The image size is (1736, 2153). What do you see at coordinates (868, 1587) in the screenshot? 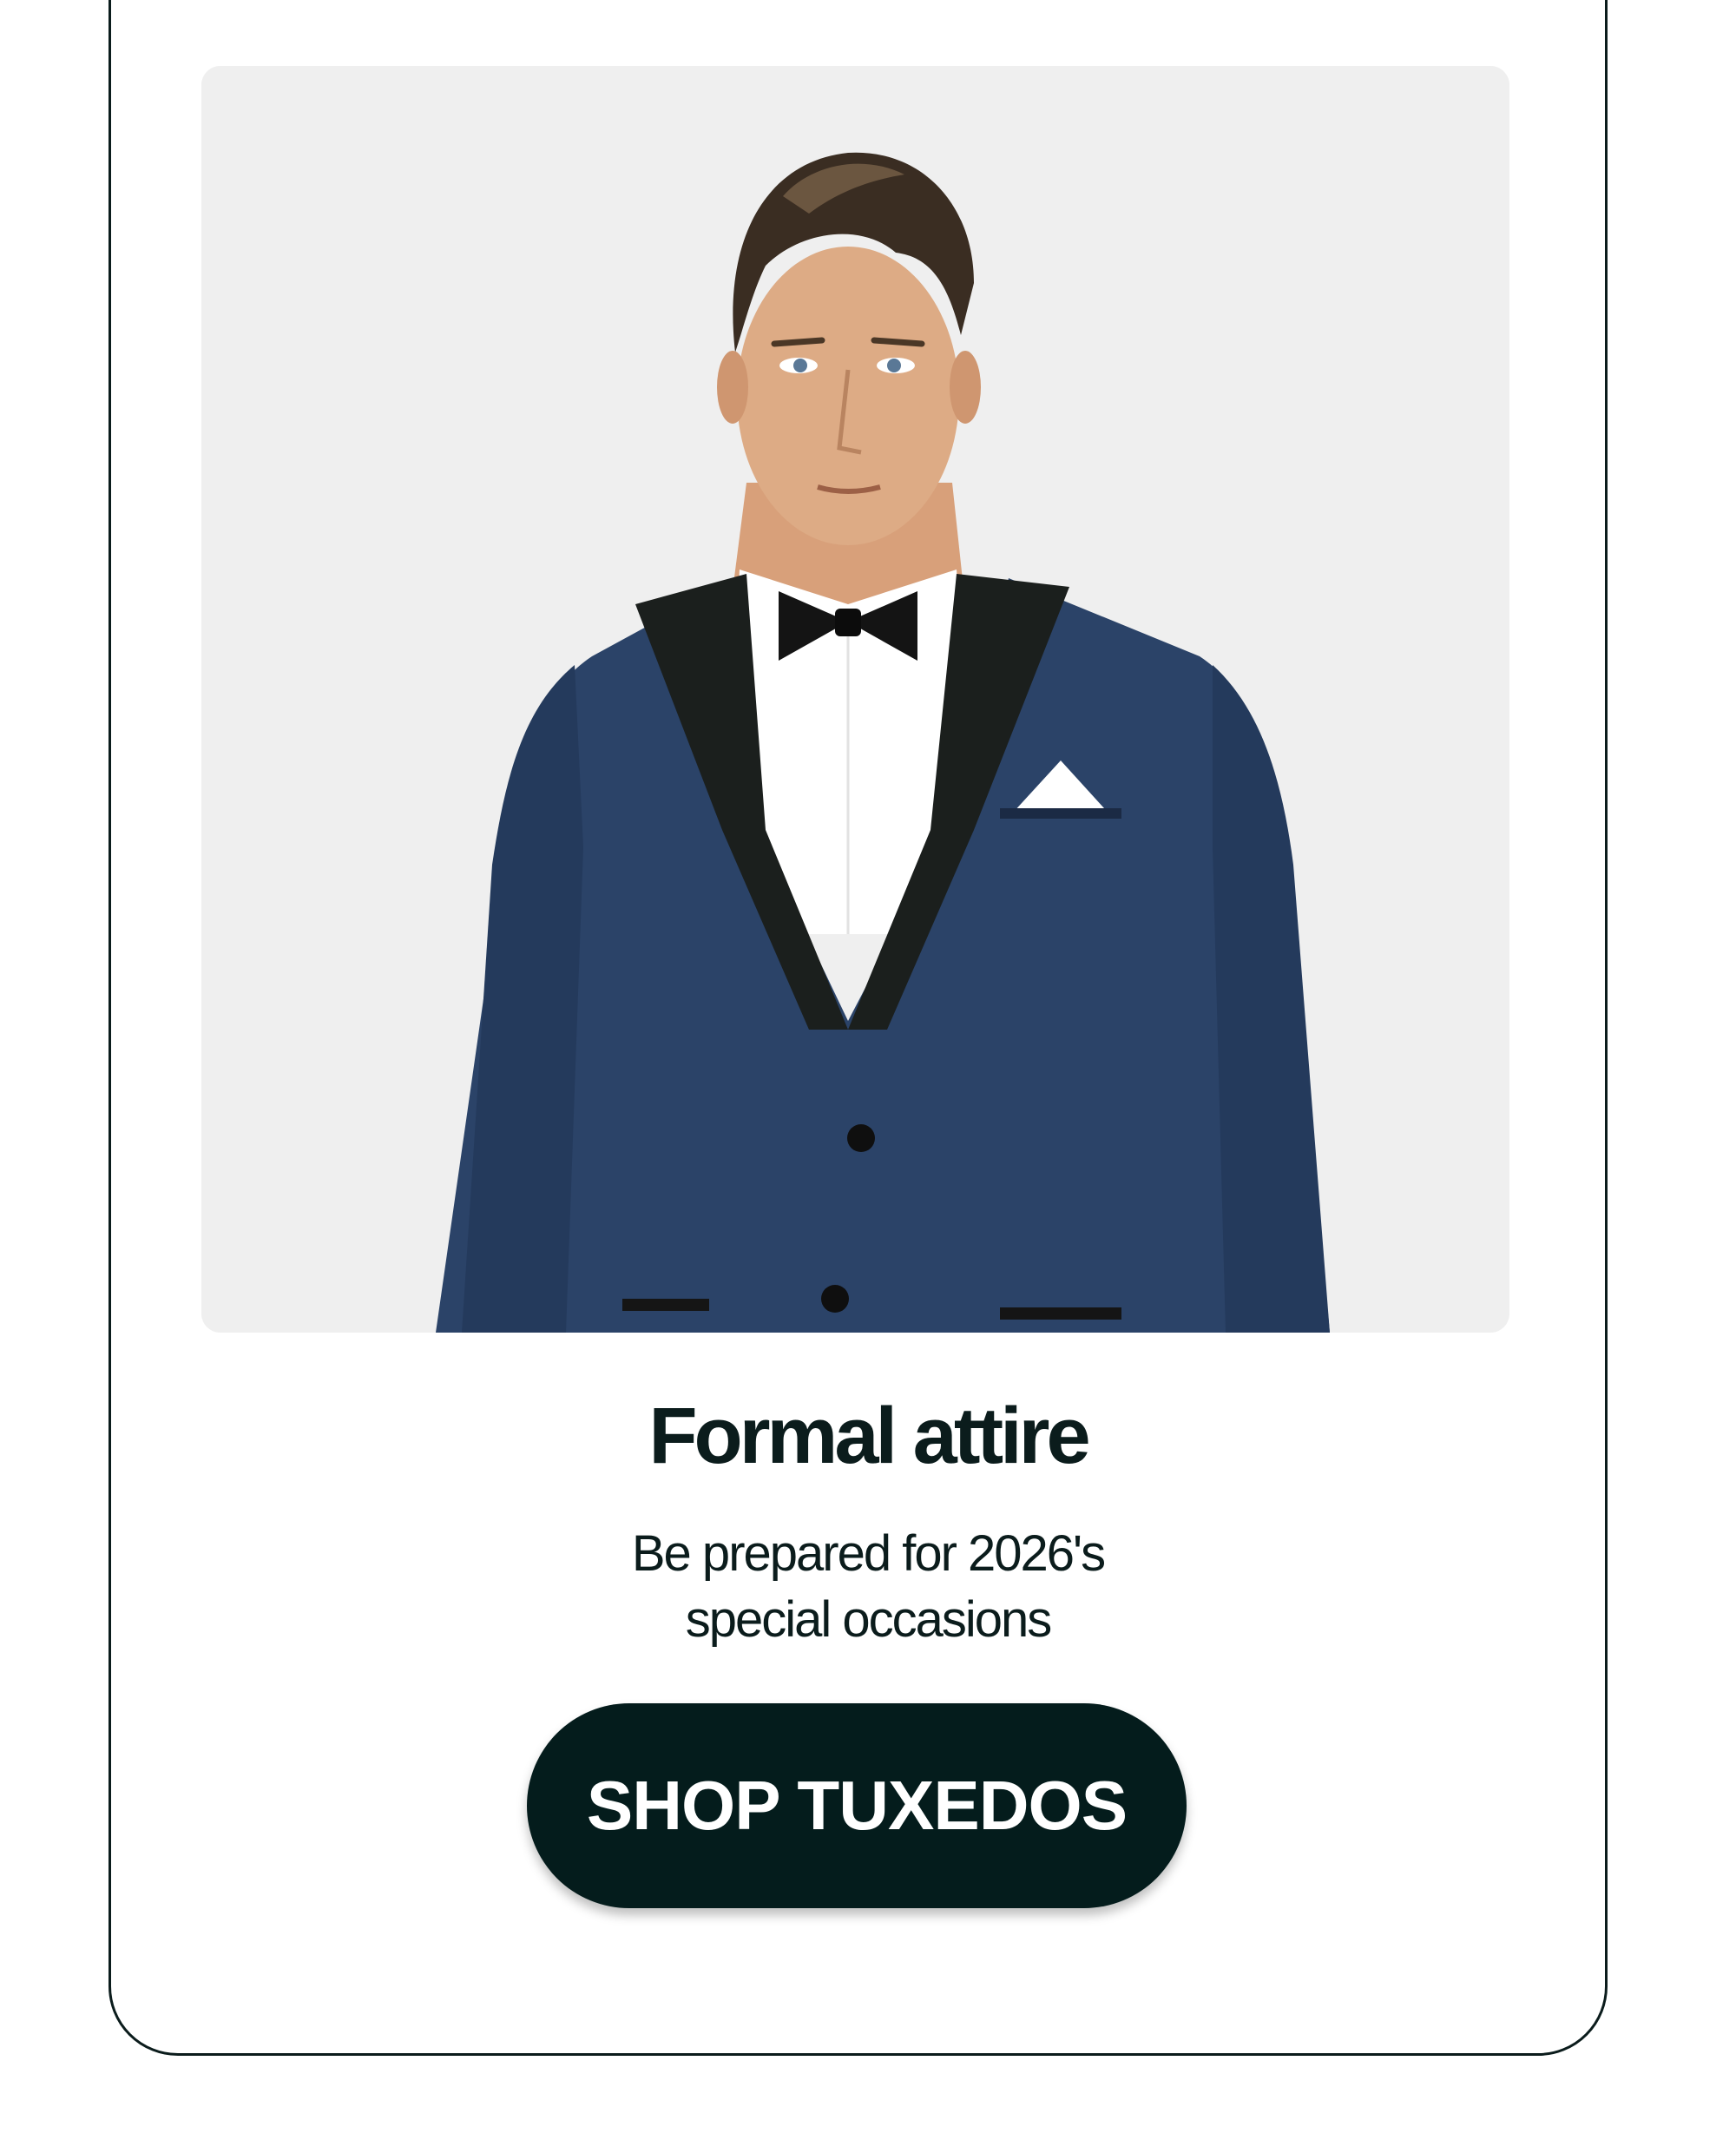
I see `promo-subtitle: Be prepared for 2026's special occasions` at bounding box center [868, 1587].